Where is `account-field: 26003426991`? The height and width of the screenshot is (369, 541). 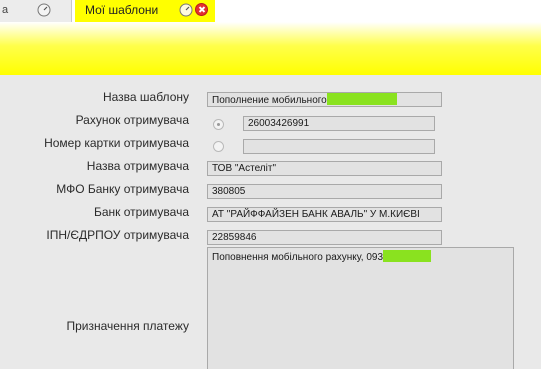
account-field: 26003426991 is located at coordinates (339, 123).